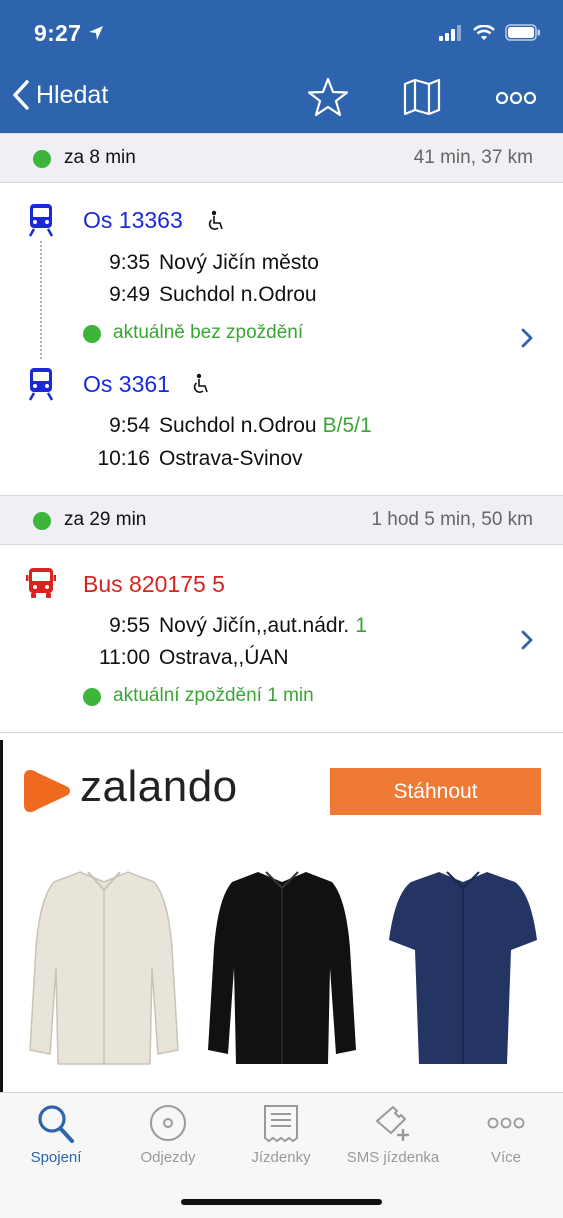 This screenshot has height=1218, width=563. What do you see at coordinates (159, 786) in the screenshot?
I see `ad-brand: zalando` at bounding box center [159, 786].